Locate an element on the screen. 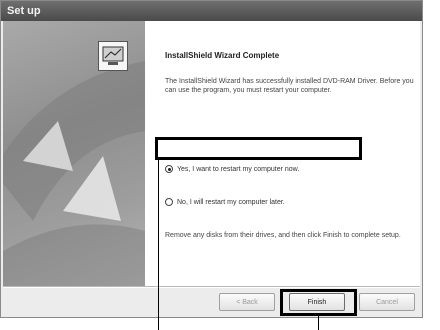  restart-now-label: Yes, I want to restart my computer now. is located at coordinates (238, 169).